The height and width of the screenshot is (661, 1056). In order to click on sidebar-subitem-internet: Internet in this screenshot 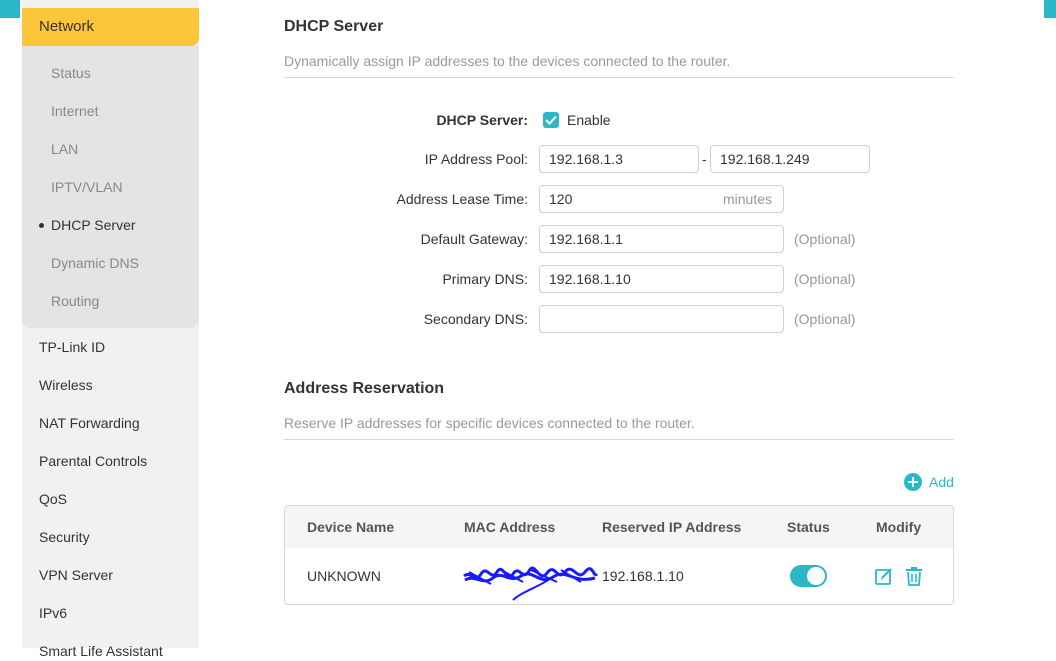, I will do `click(74, 111)`.